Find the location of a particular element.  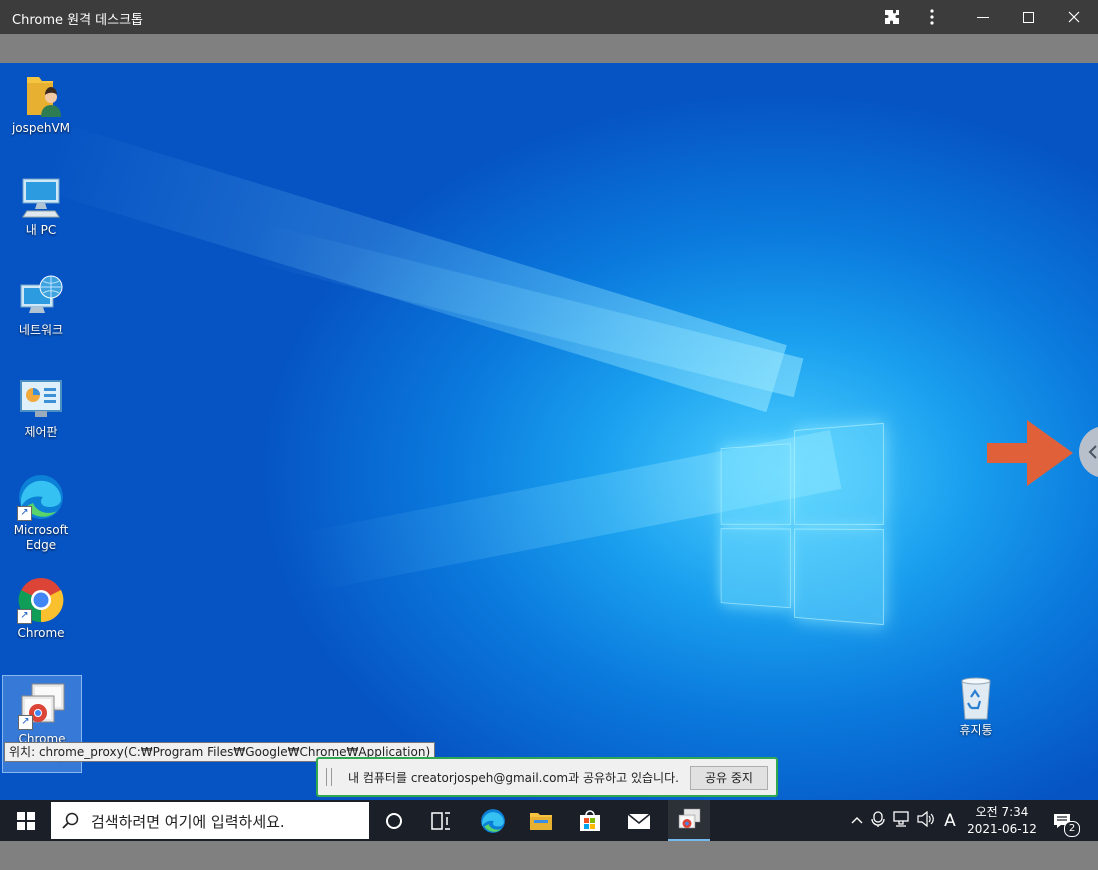

taskbar-chrome-remote-desktop is located at coordinates (689, 820).